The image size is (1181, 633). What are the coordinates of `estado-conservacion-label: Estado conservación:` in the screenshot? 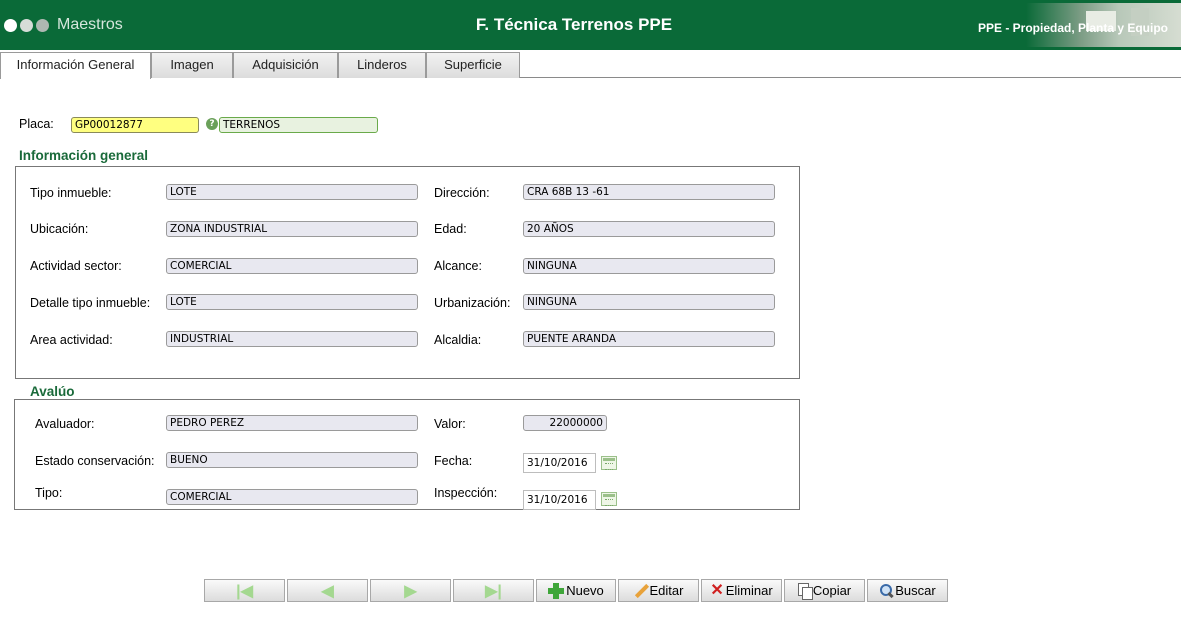 It's located at (95, 461).